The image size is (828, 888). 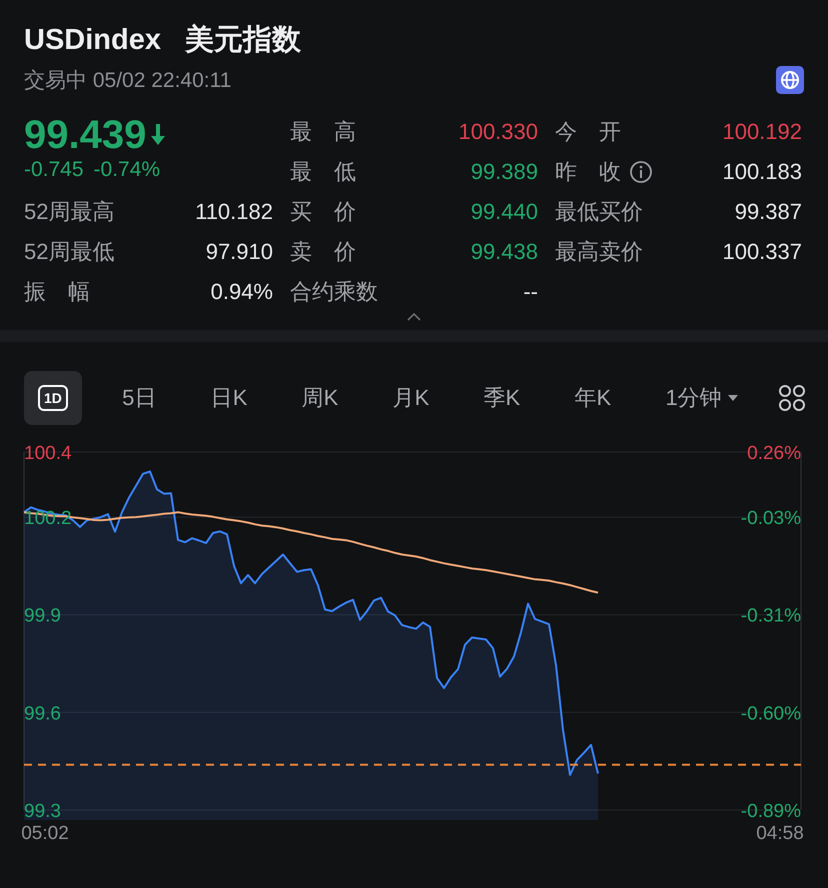 What do you see at coordinates (768, 212) in the screenshot?
I see `stat-value: 99.387` at bounding box center [768, 212].